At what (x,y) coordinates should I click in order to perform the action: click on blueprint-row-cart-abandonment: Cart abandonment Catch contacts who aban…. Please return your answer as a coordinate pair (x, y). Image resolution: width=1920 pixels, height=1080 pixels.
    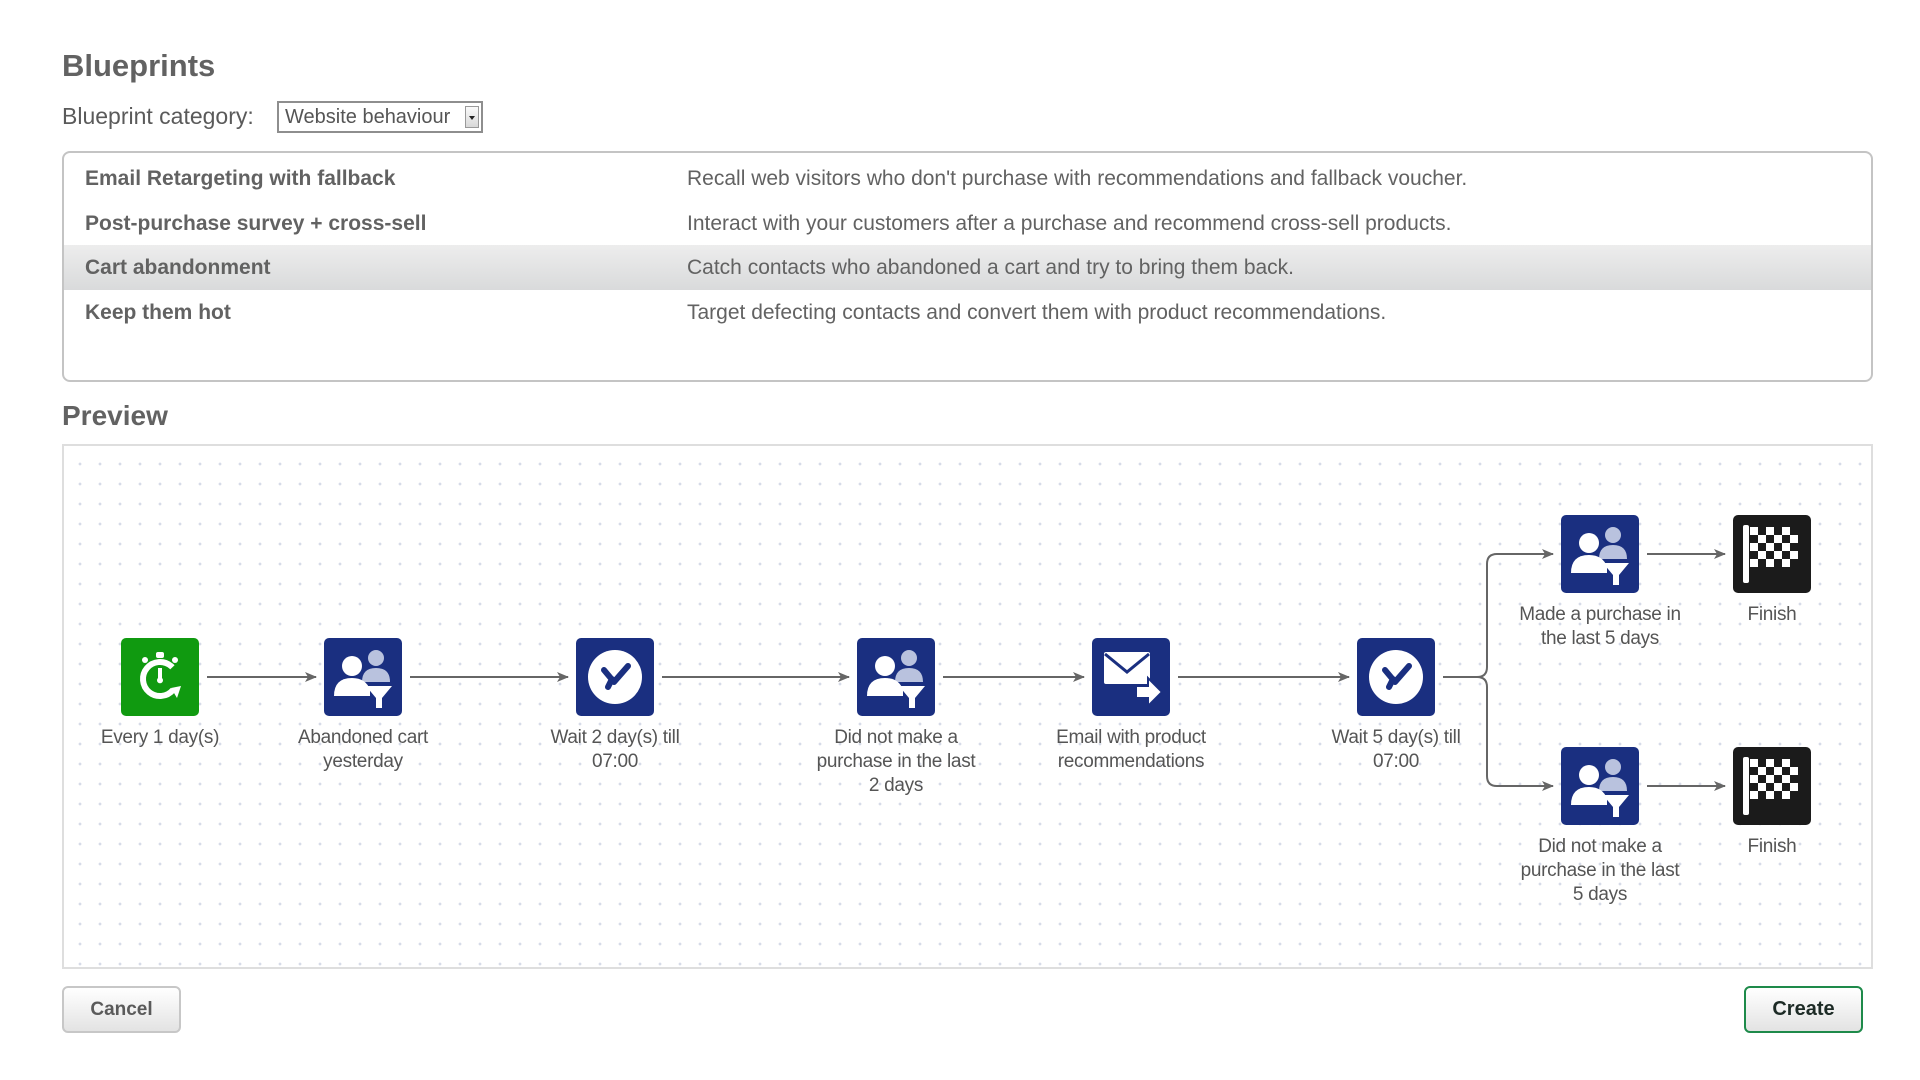
    Looking at the image, I should click on (967, 267).